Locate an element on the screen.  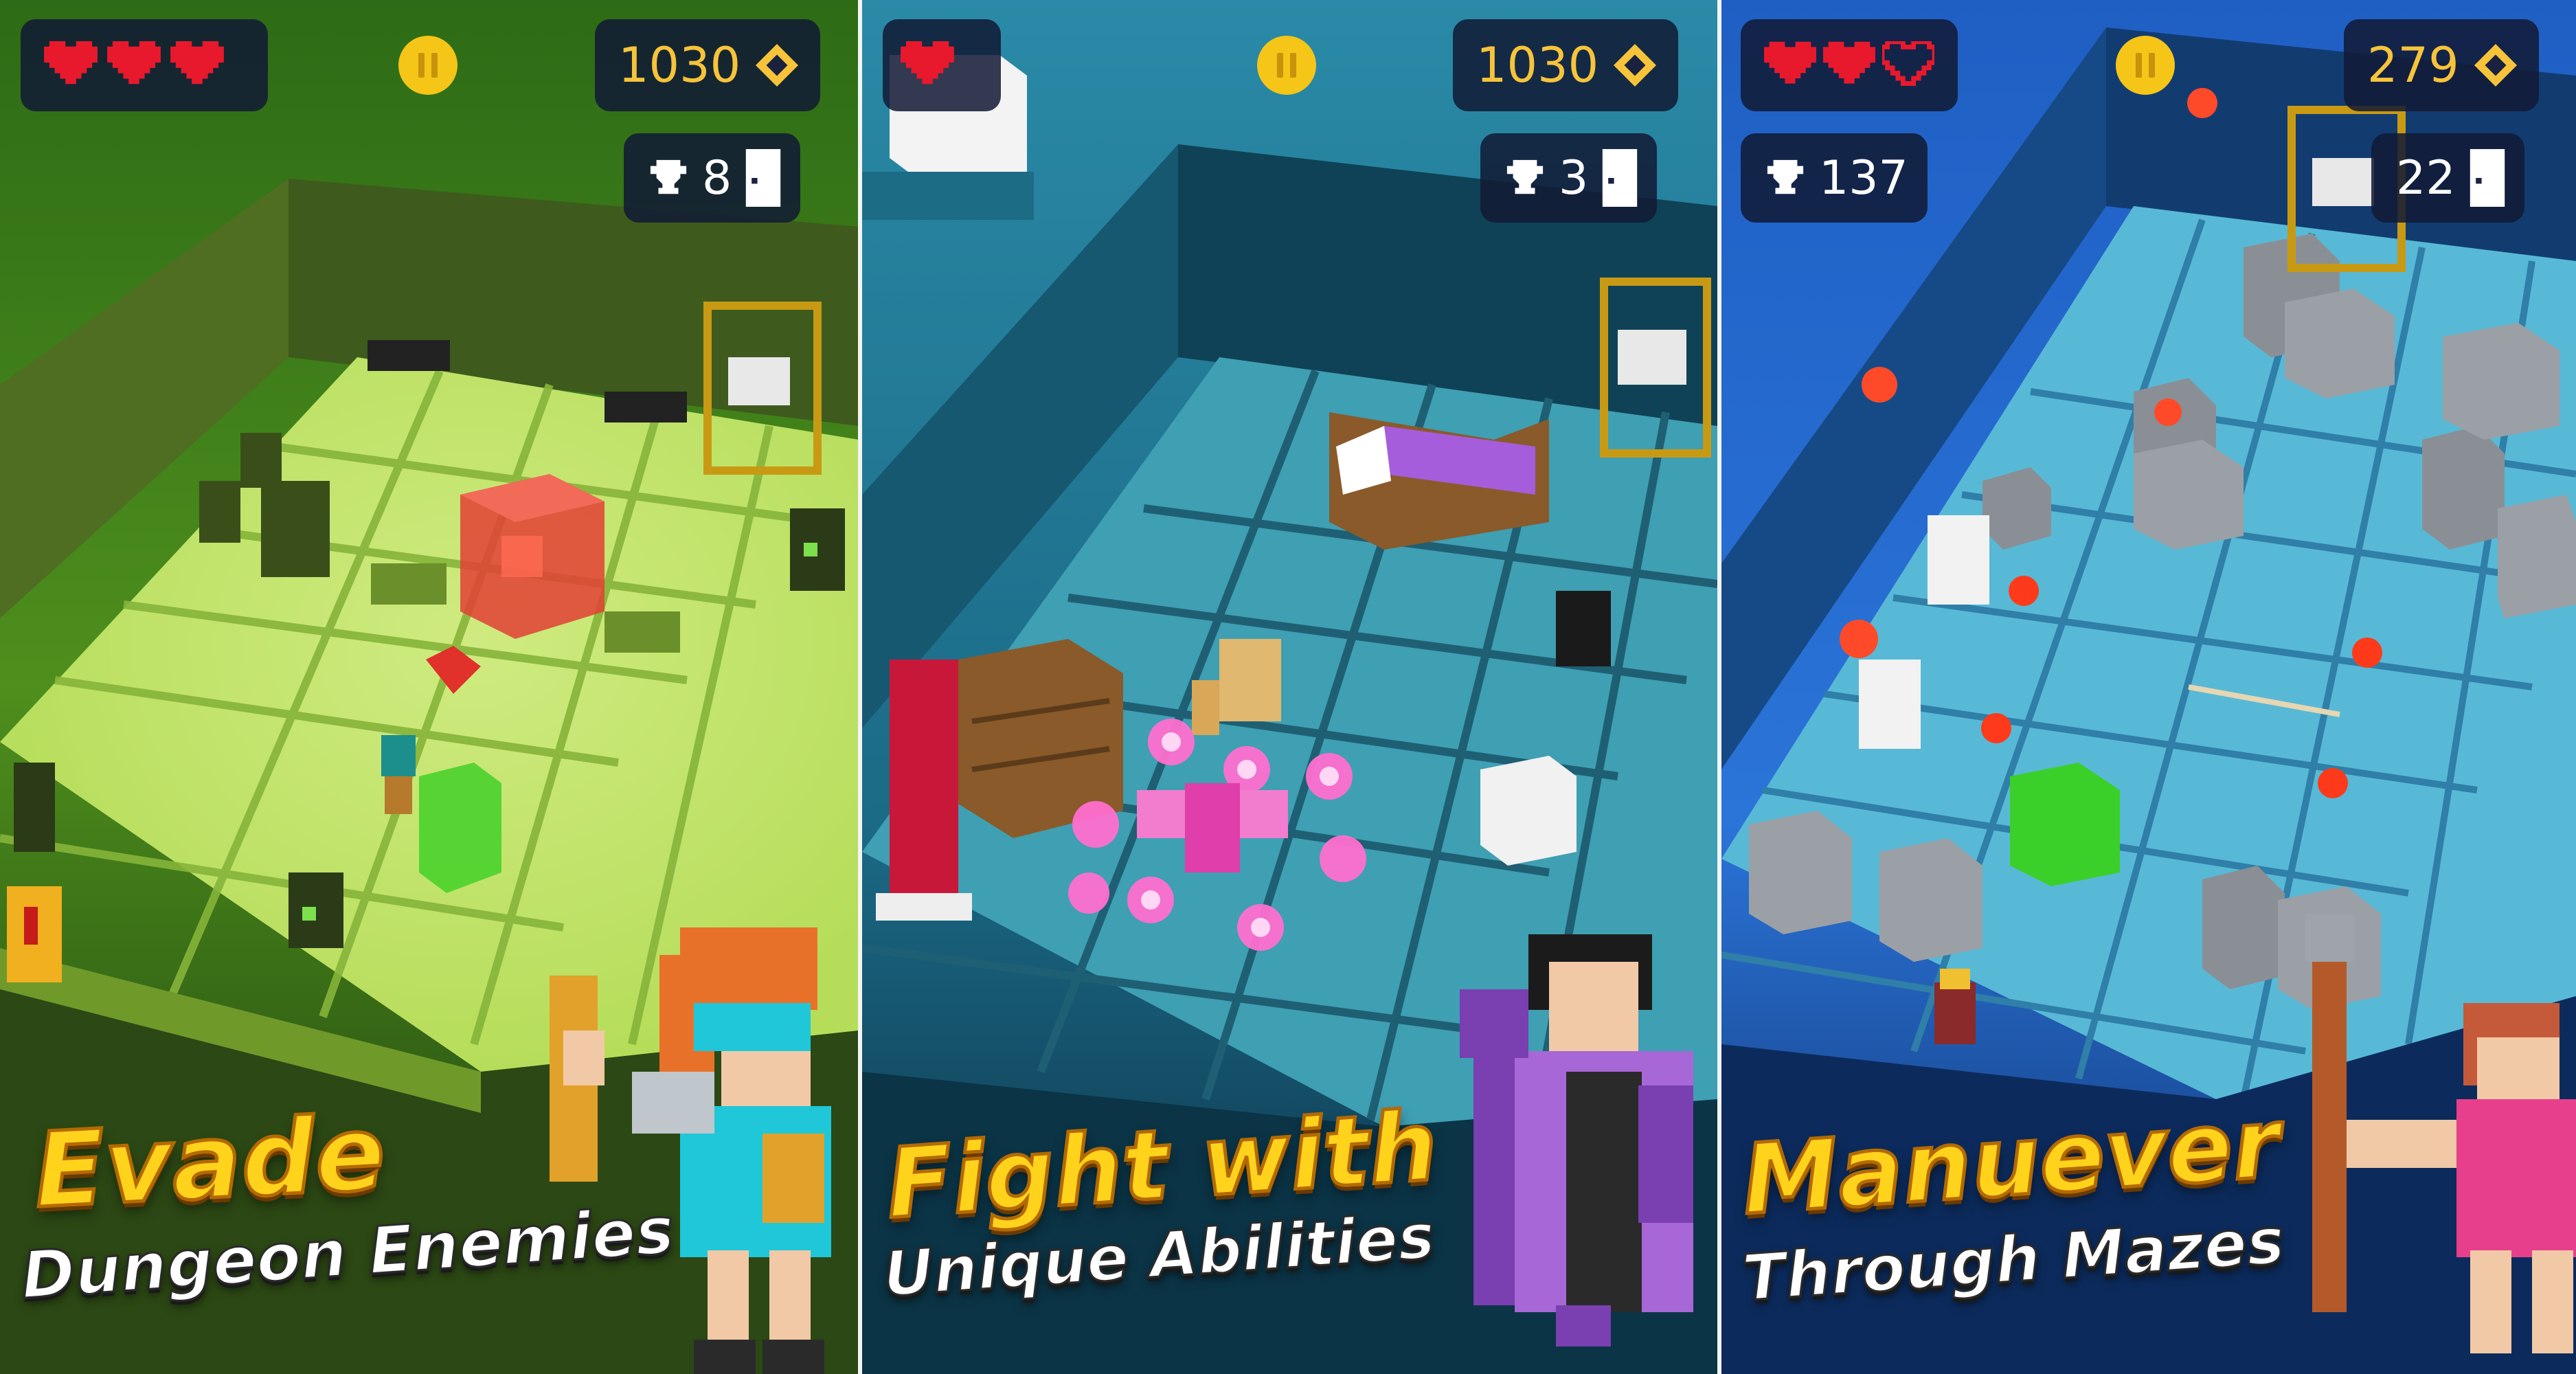
trophy-counter: 137 is located at coordinates (1834, 178).